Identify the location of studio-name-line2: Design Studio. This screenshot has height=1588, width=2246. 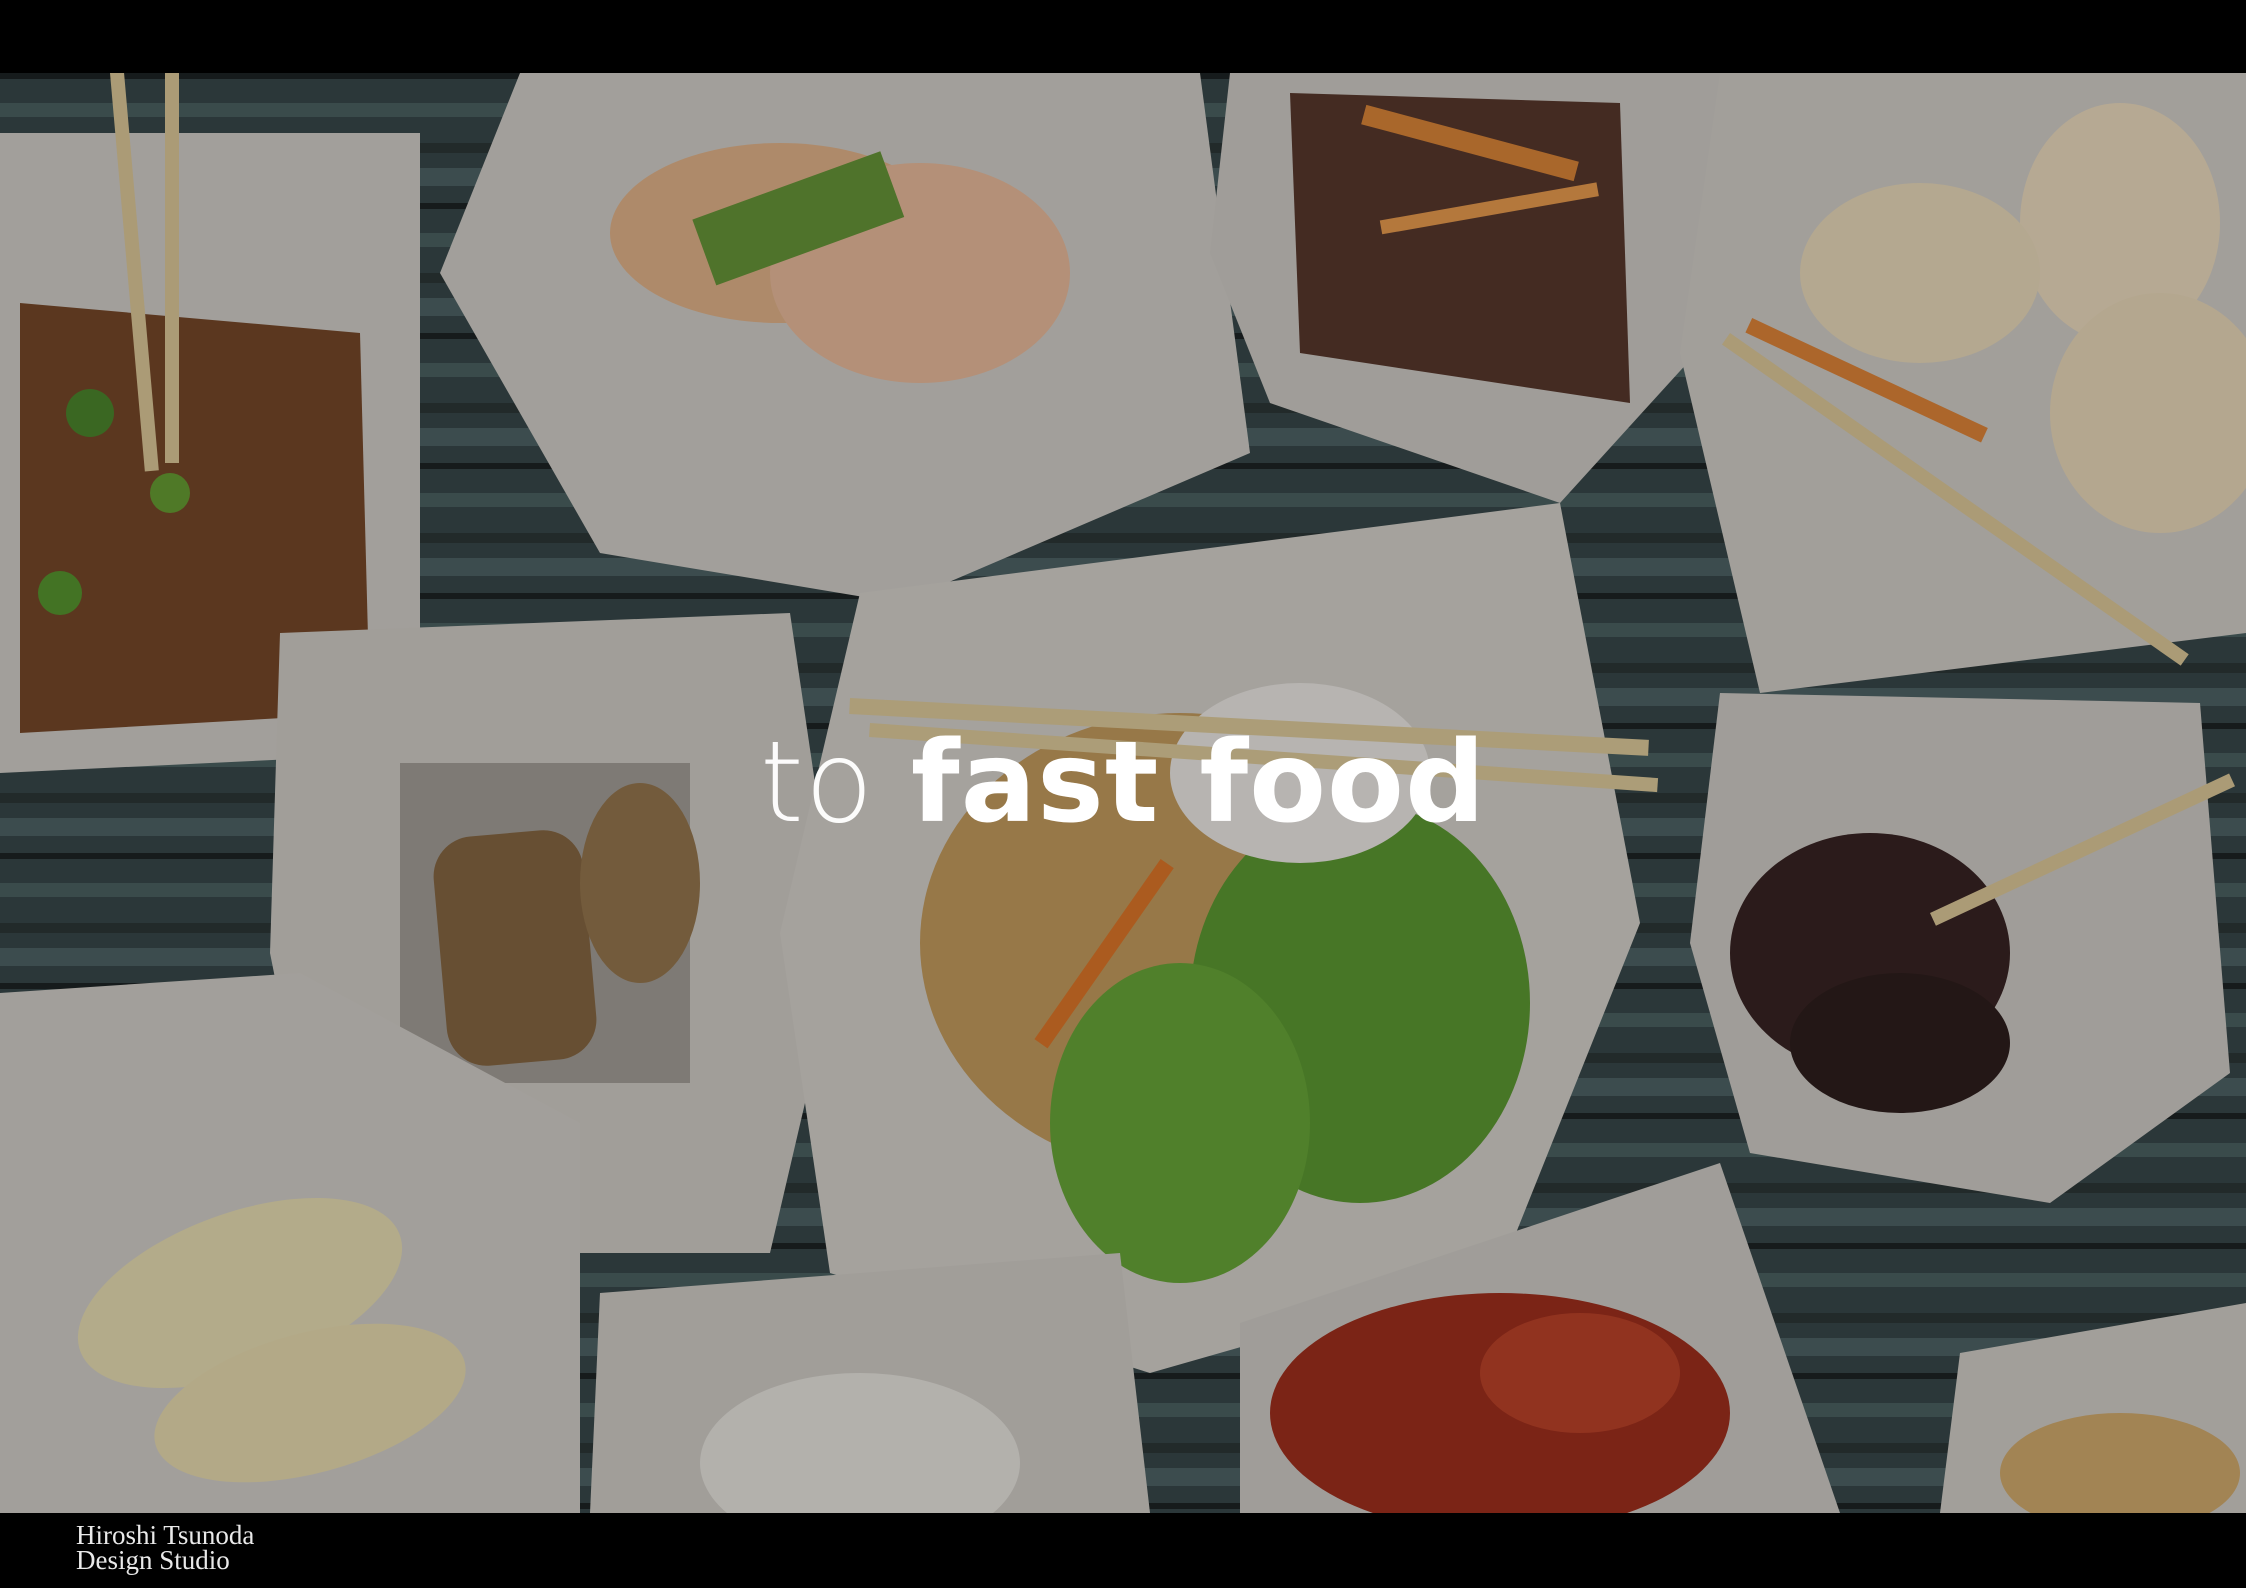
(153, 1560).